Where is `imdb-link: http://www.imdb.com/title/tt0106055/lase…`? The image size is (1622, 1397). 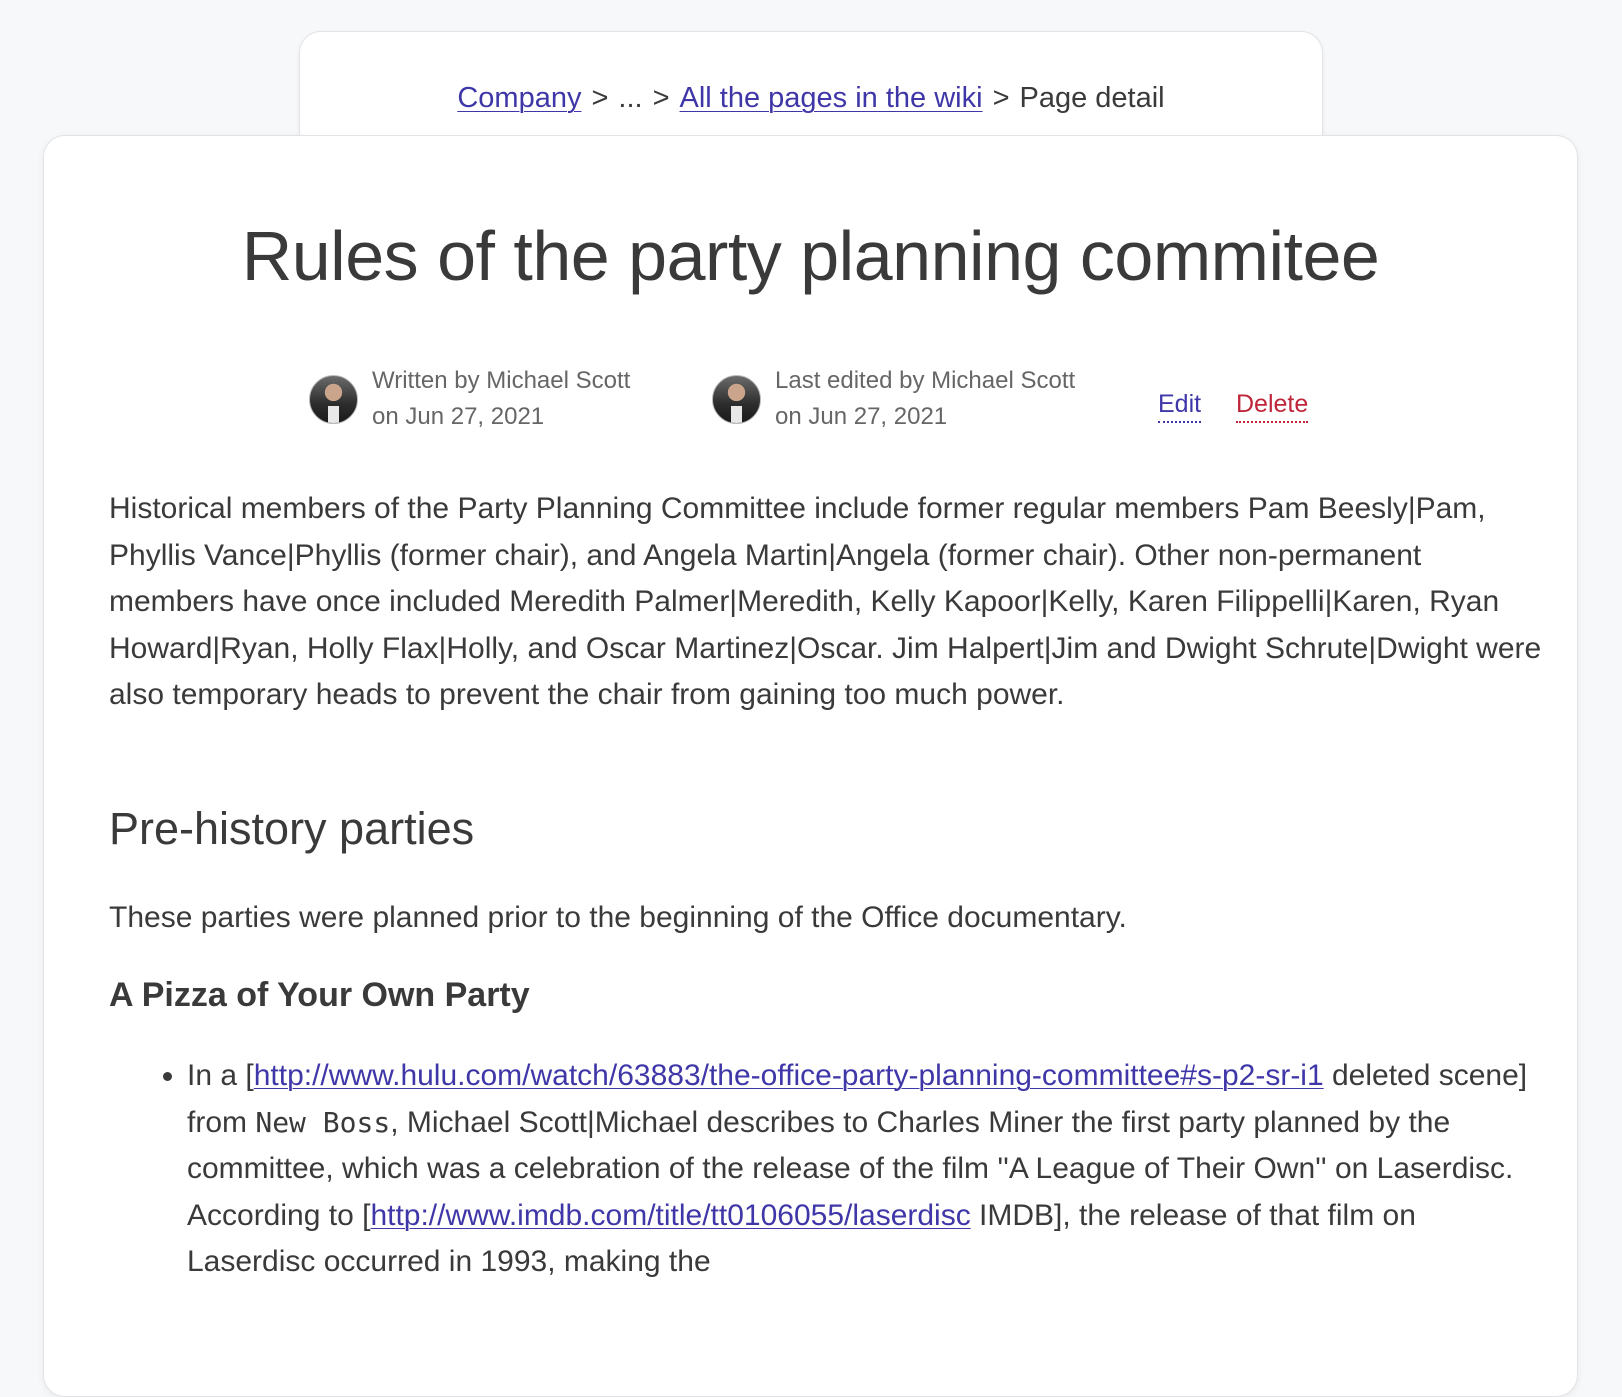
imdb-link: http://www.imdb.com/title/tt0106055/lase… is located at coordinates (670, 1215).